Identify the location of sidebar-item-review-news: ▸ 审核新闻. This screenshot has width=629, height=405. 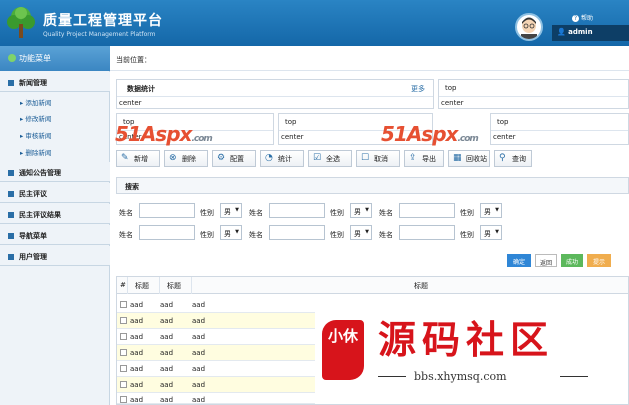
(35, 135).